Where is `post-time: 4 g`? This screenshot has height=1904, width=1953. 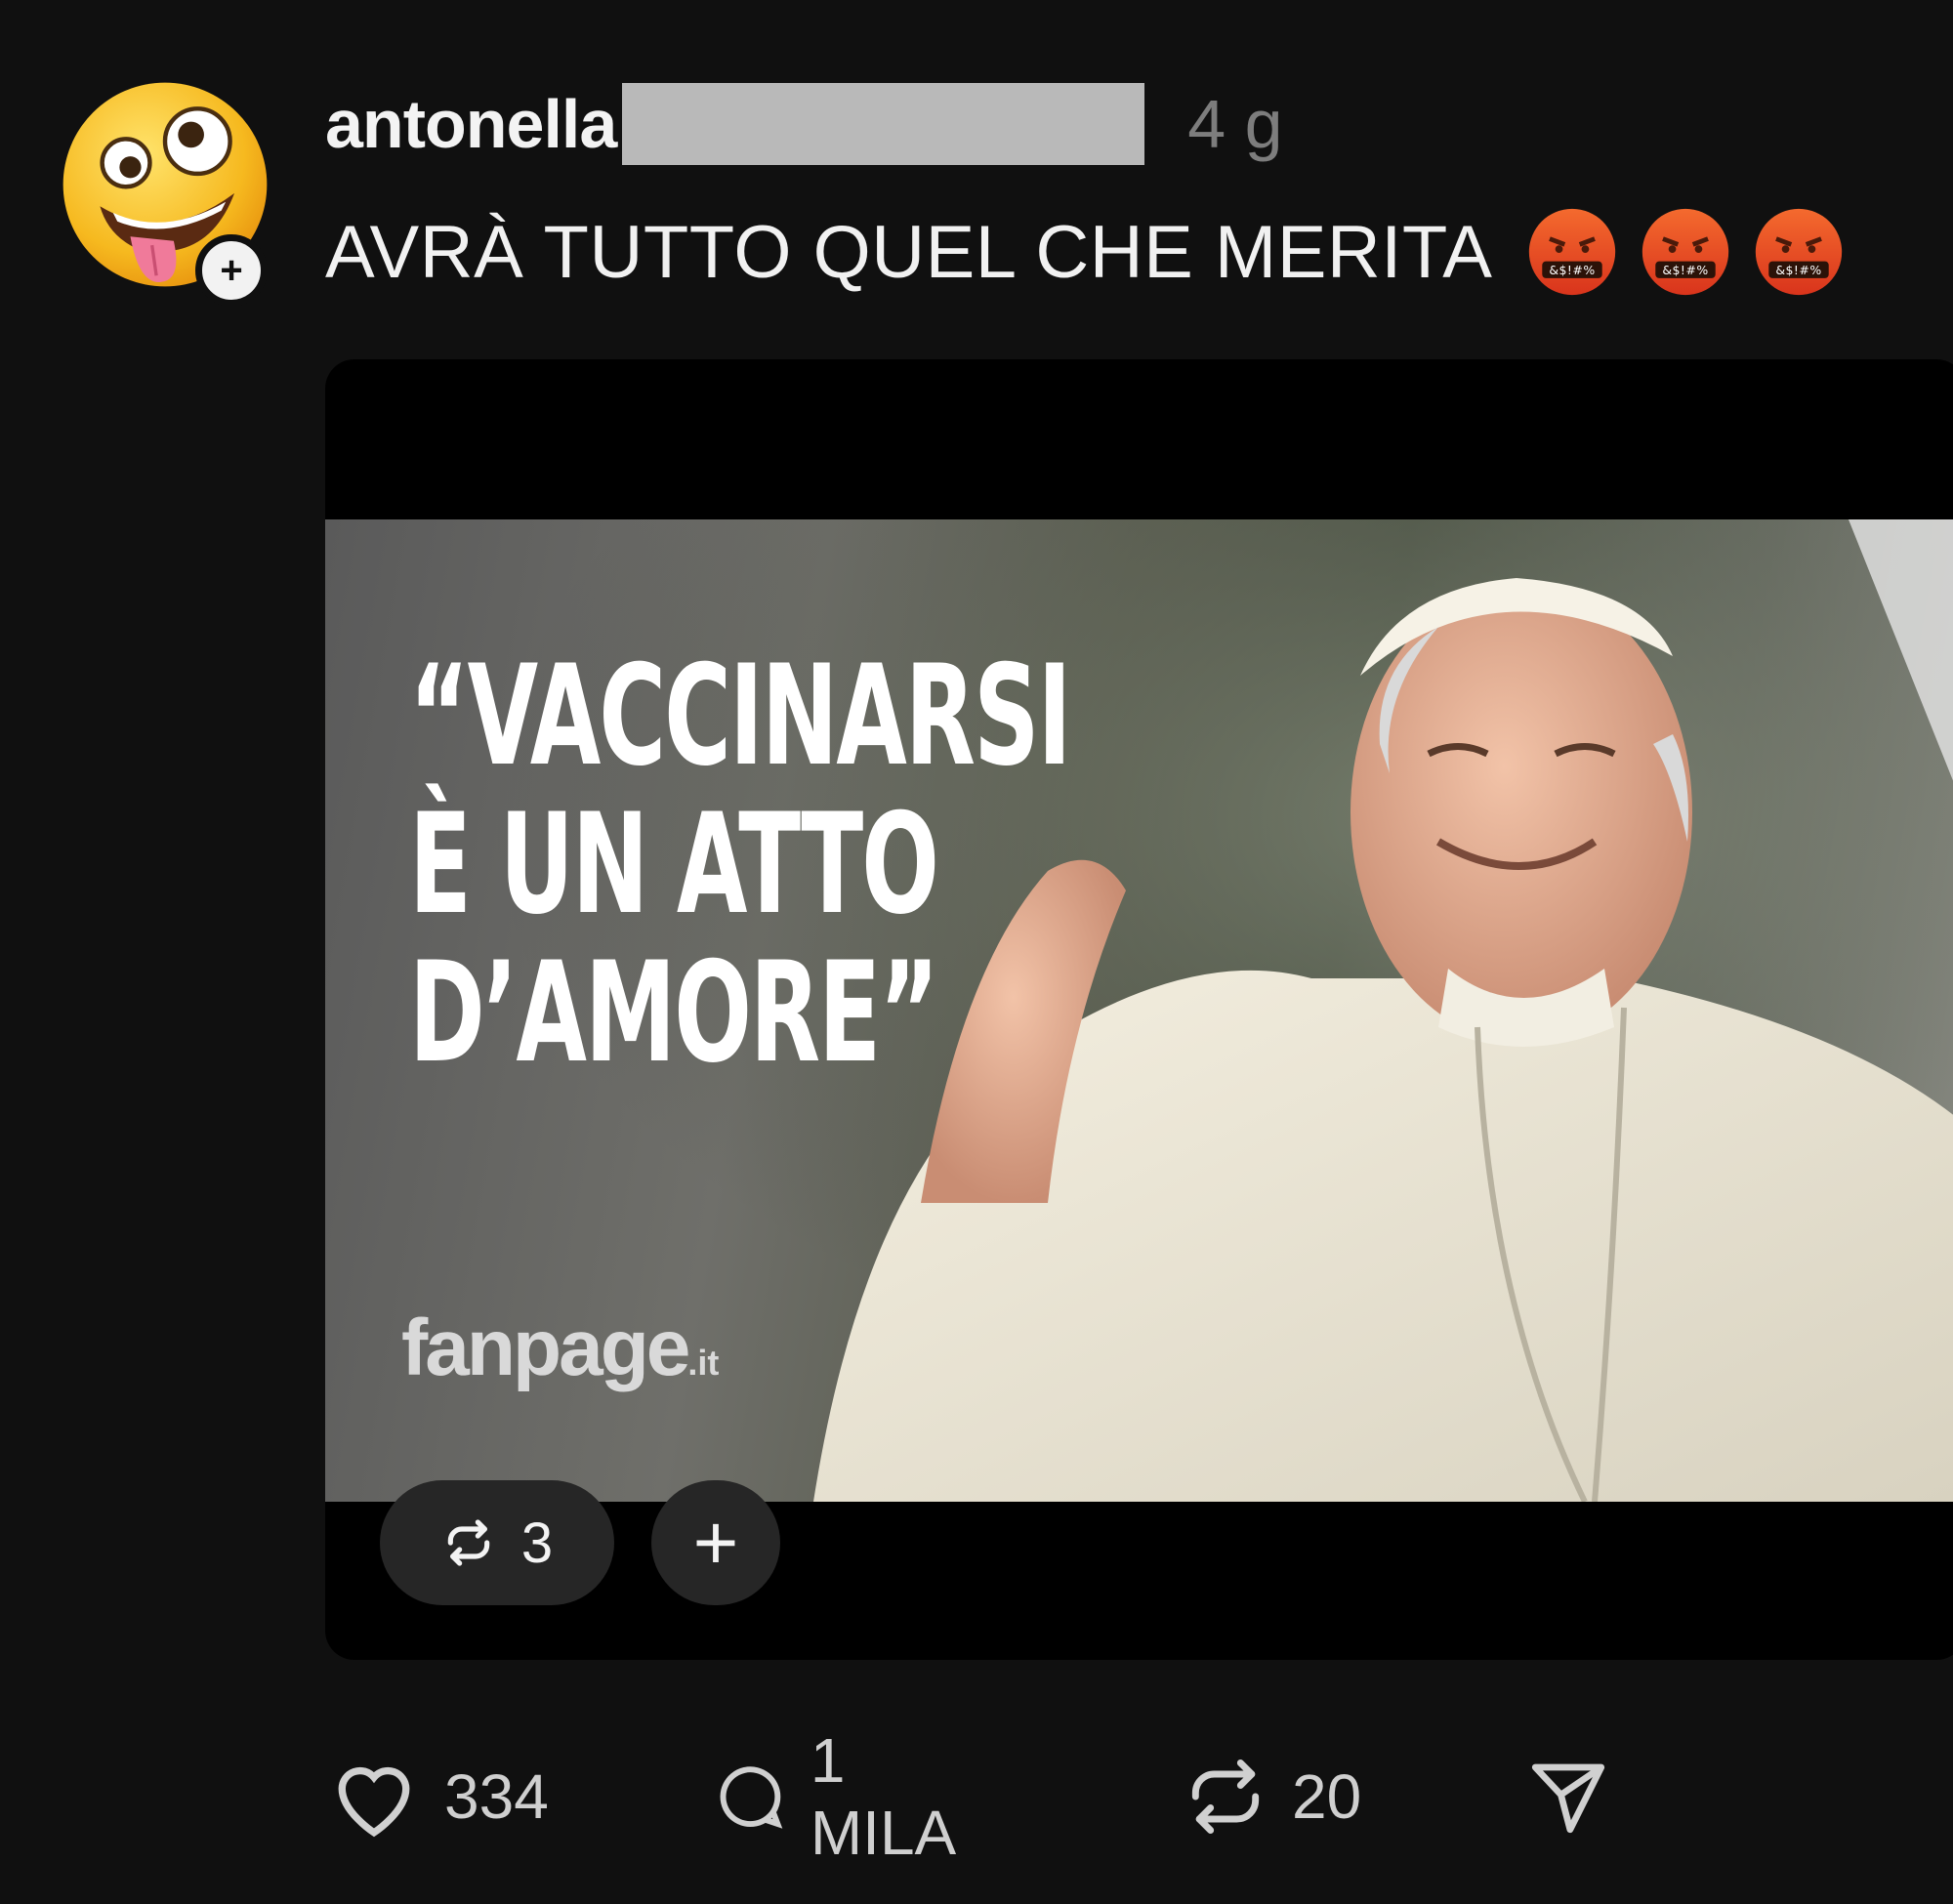
post-time: 4 g is located at coordinates (1235, 124).